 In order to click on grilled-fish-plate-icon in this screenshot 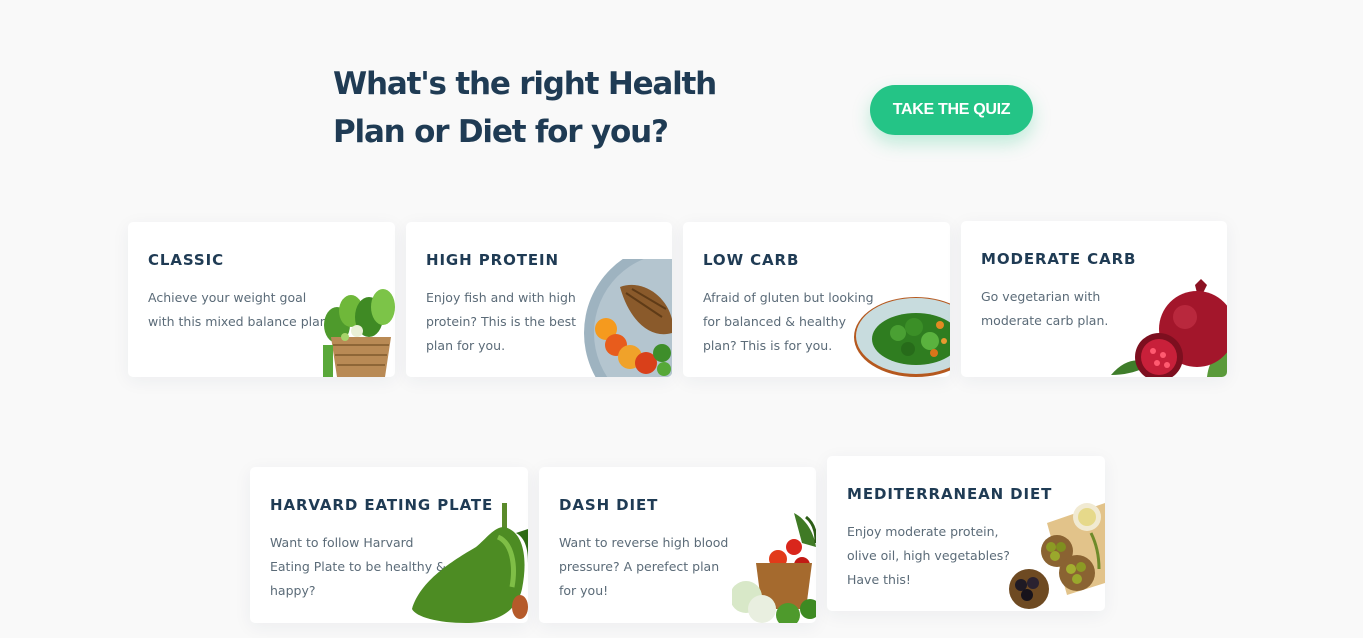, I will do `click(628, 318)`.